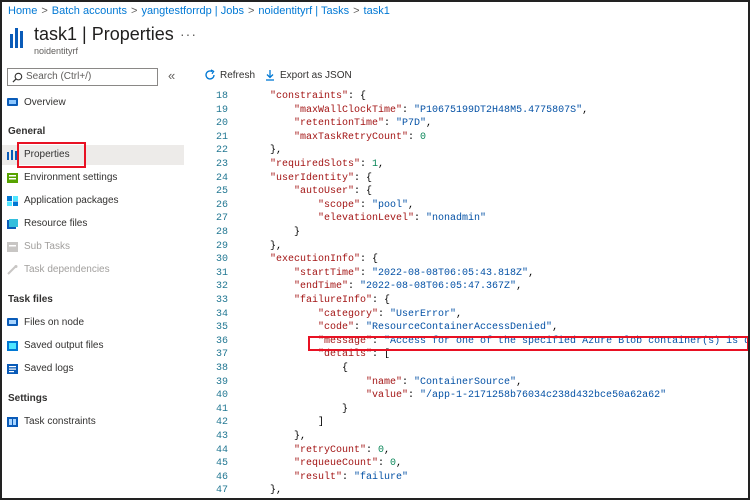 This screenshot has height=500, width=750. What do you see at coordinates (12, 369) in the screenshot?
I see `logs-icon` at bounding box center [12, 369].